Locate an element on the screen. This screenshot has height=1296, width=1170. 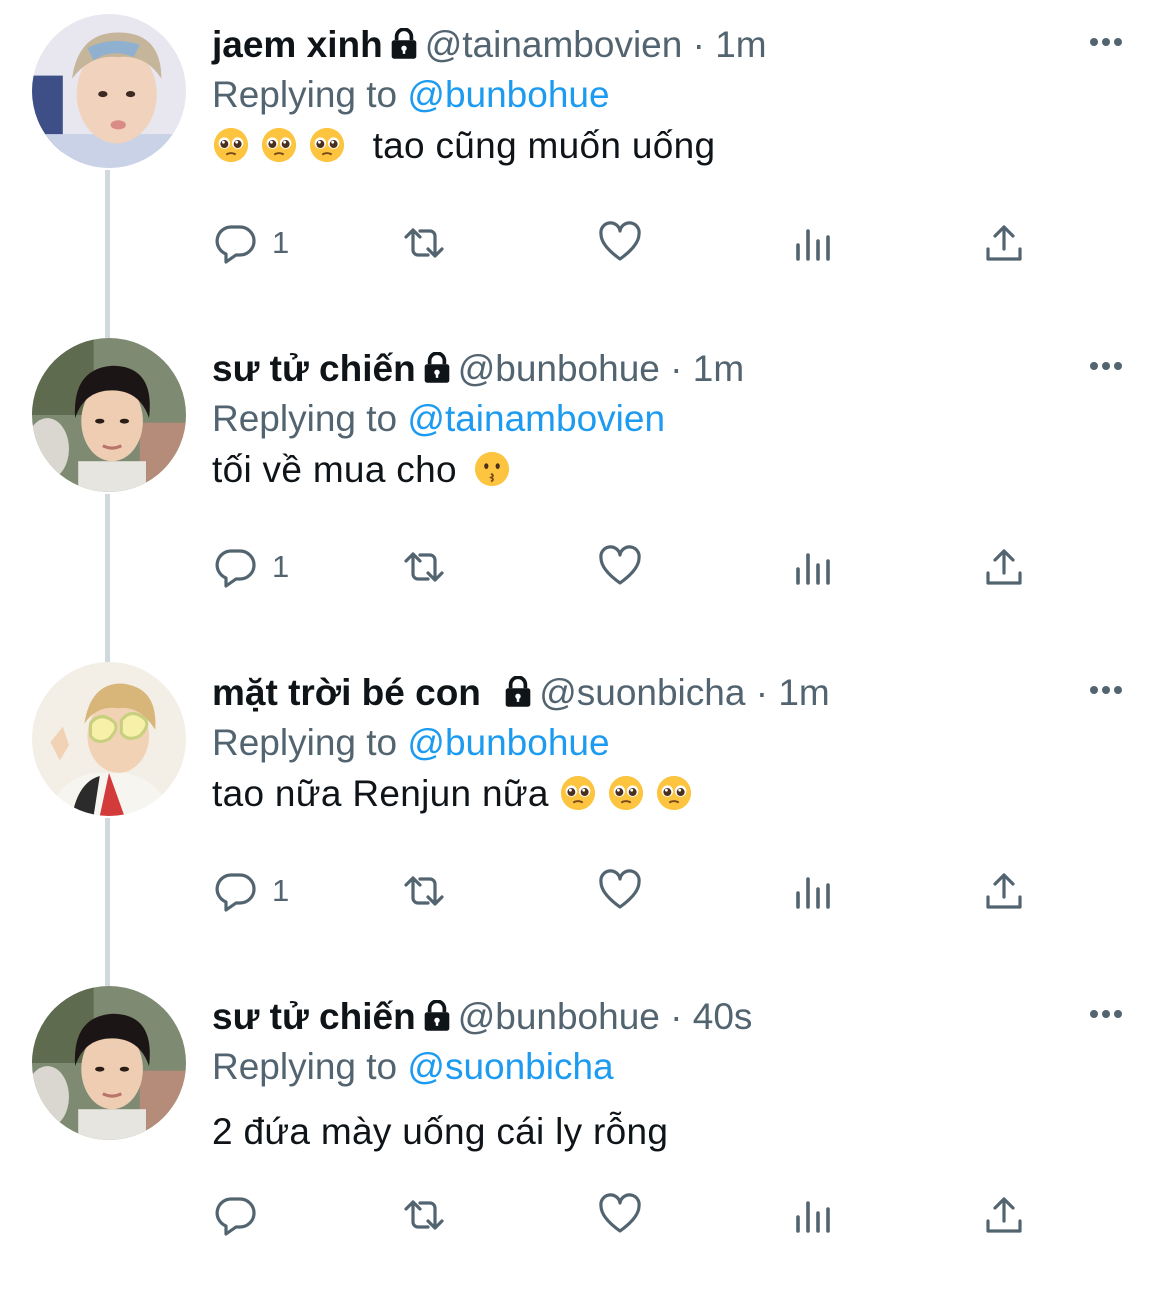
reply-button is located at coordinates (242, 1215).